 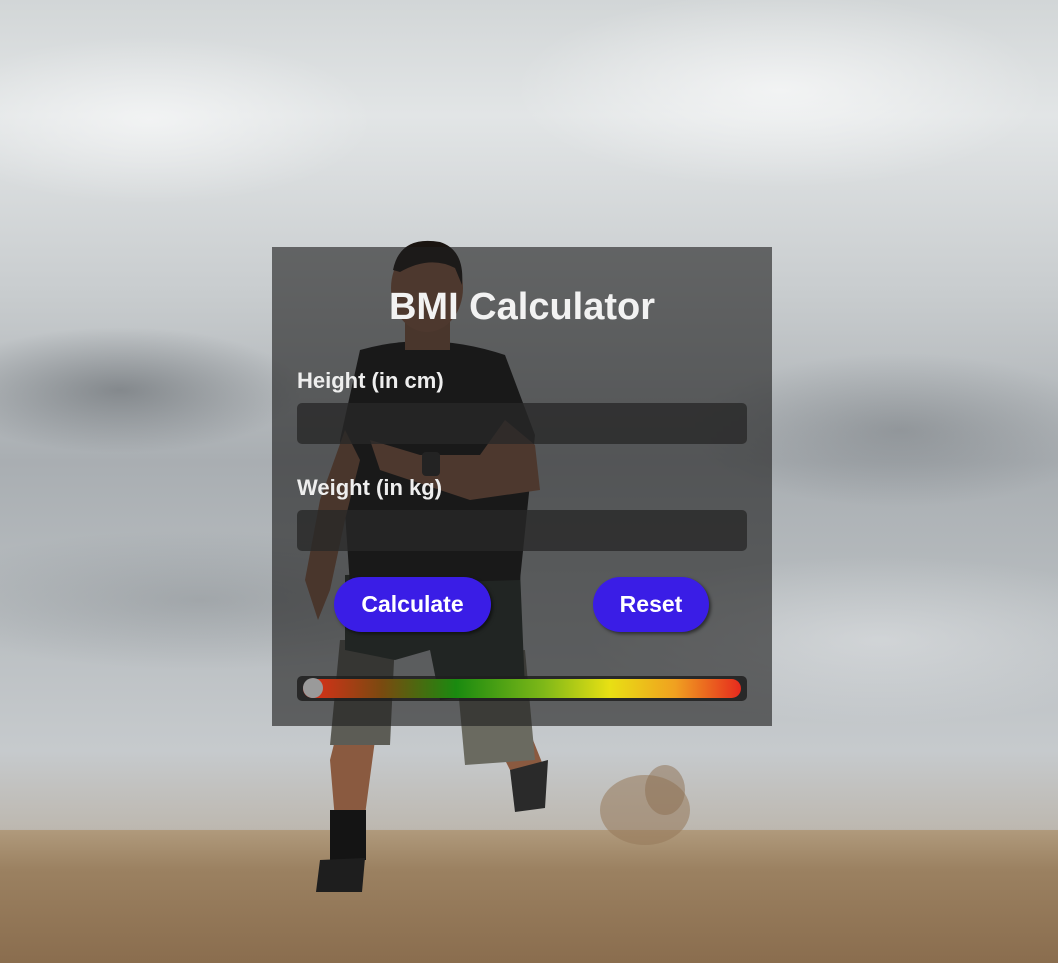 I want to click on action-buttons: Calculate Reset, so click(x=522, y=605).